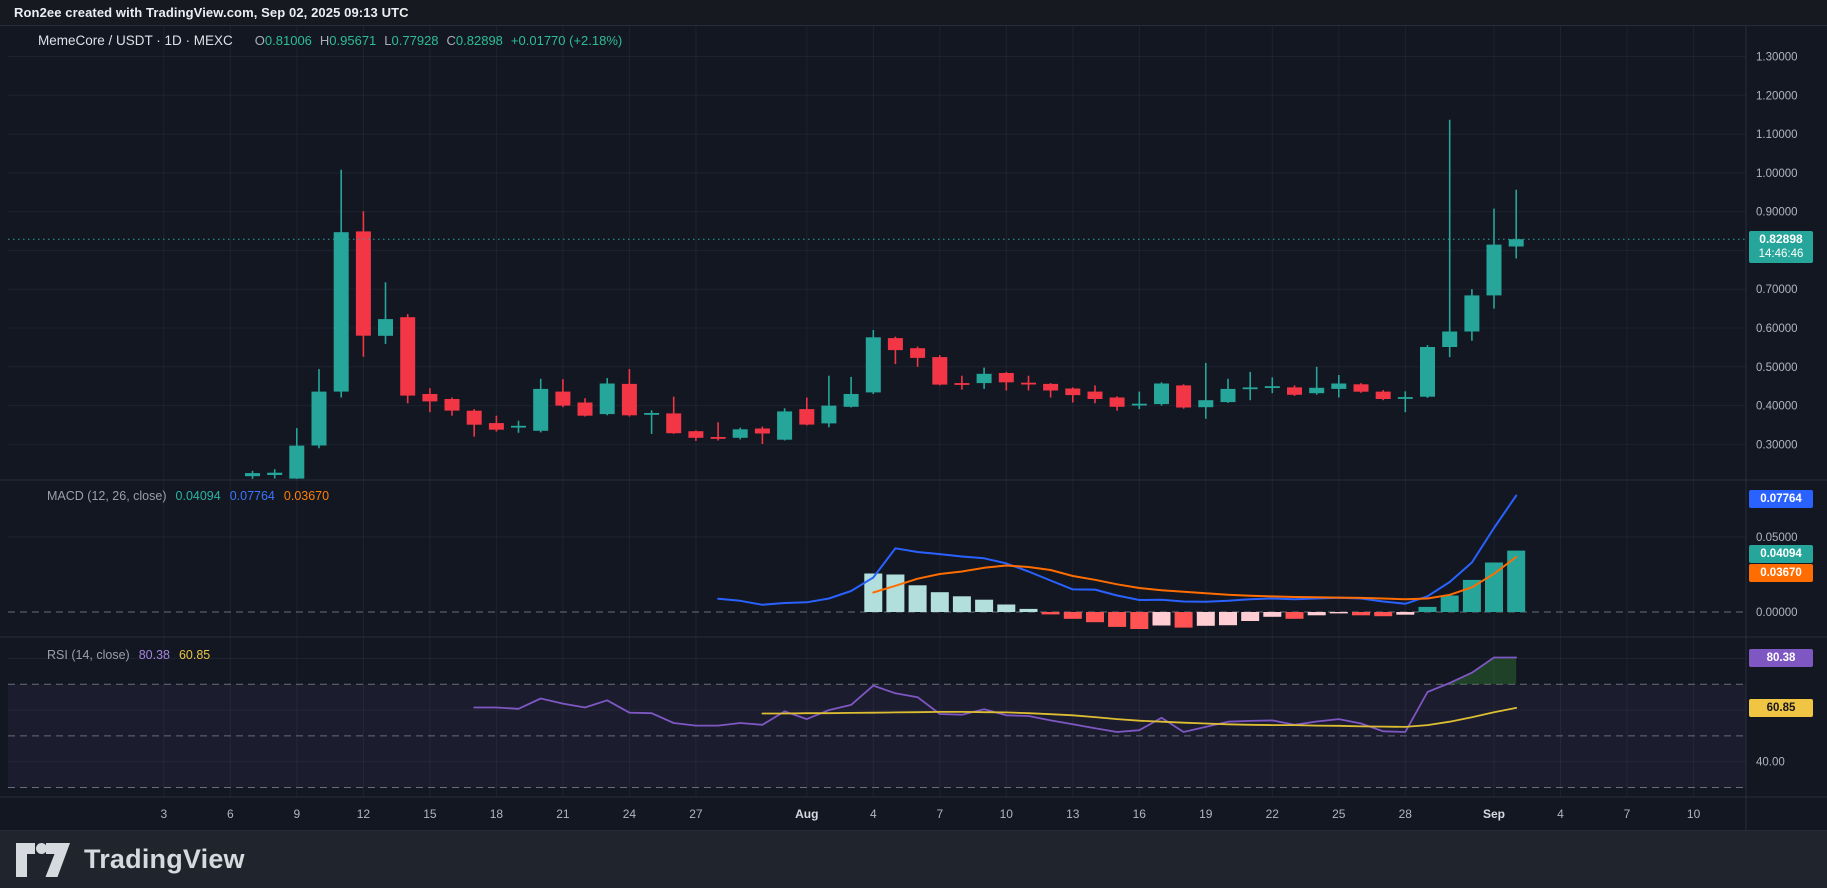 The image size is (1827, 888). I want to click on svg-text: 1.20000, so click(1777, 96).